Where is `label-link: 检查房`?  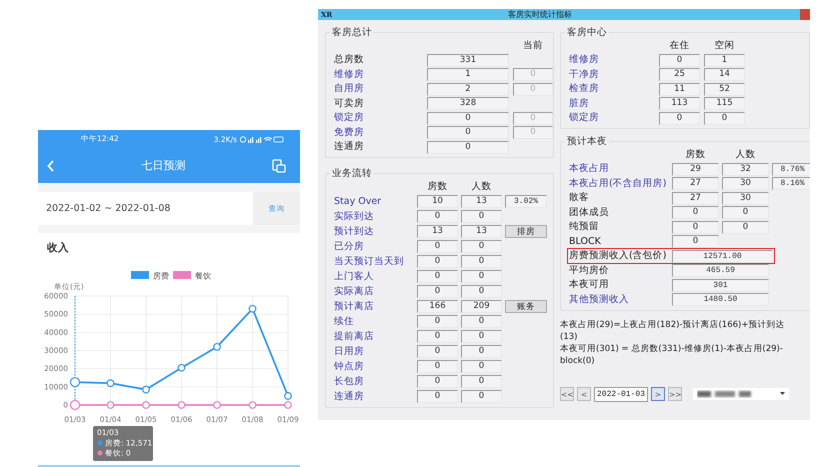 label-link: 检查房 is located at coordinates (612, 89).